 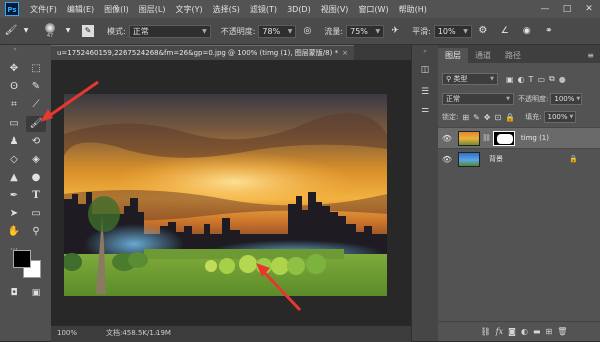 I want to click on add-mask-icon: ◙, so click(x=512, y=331).